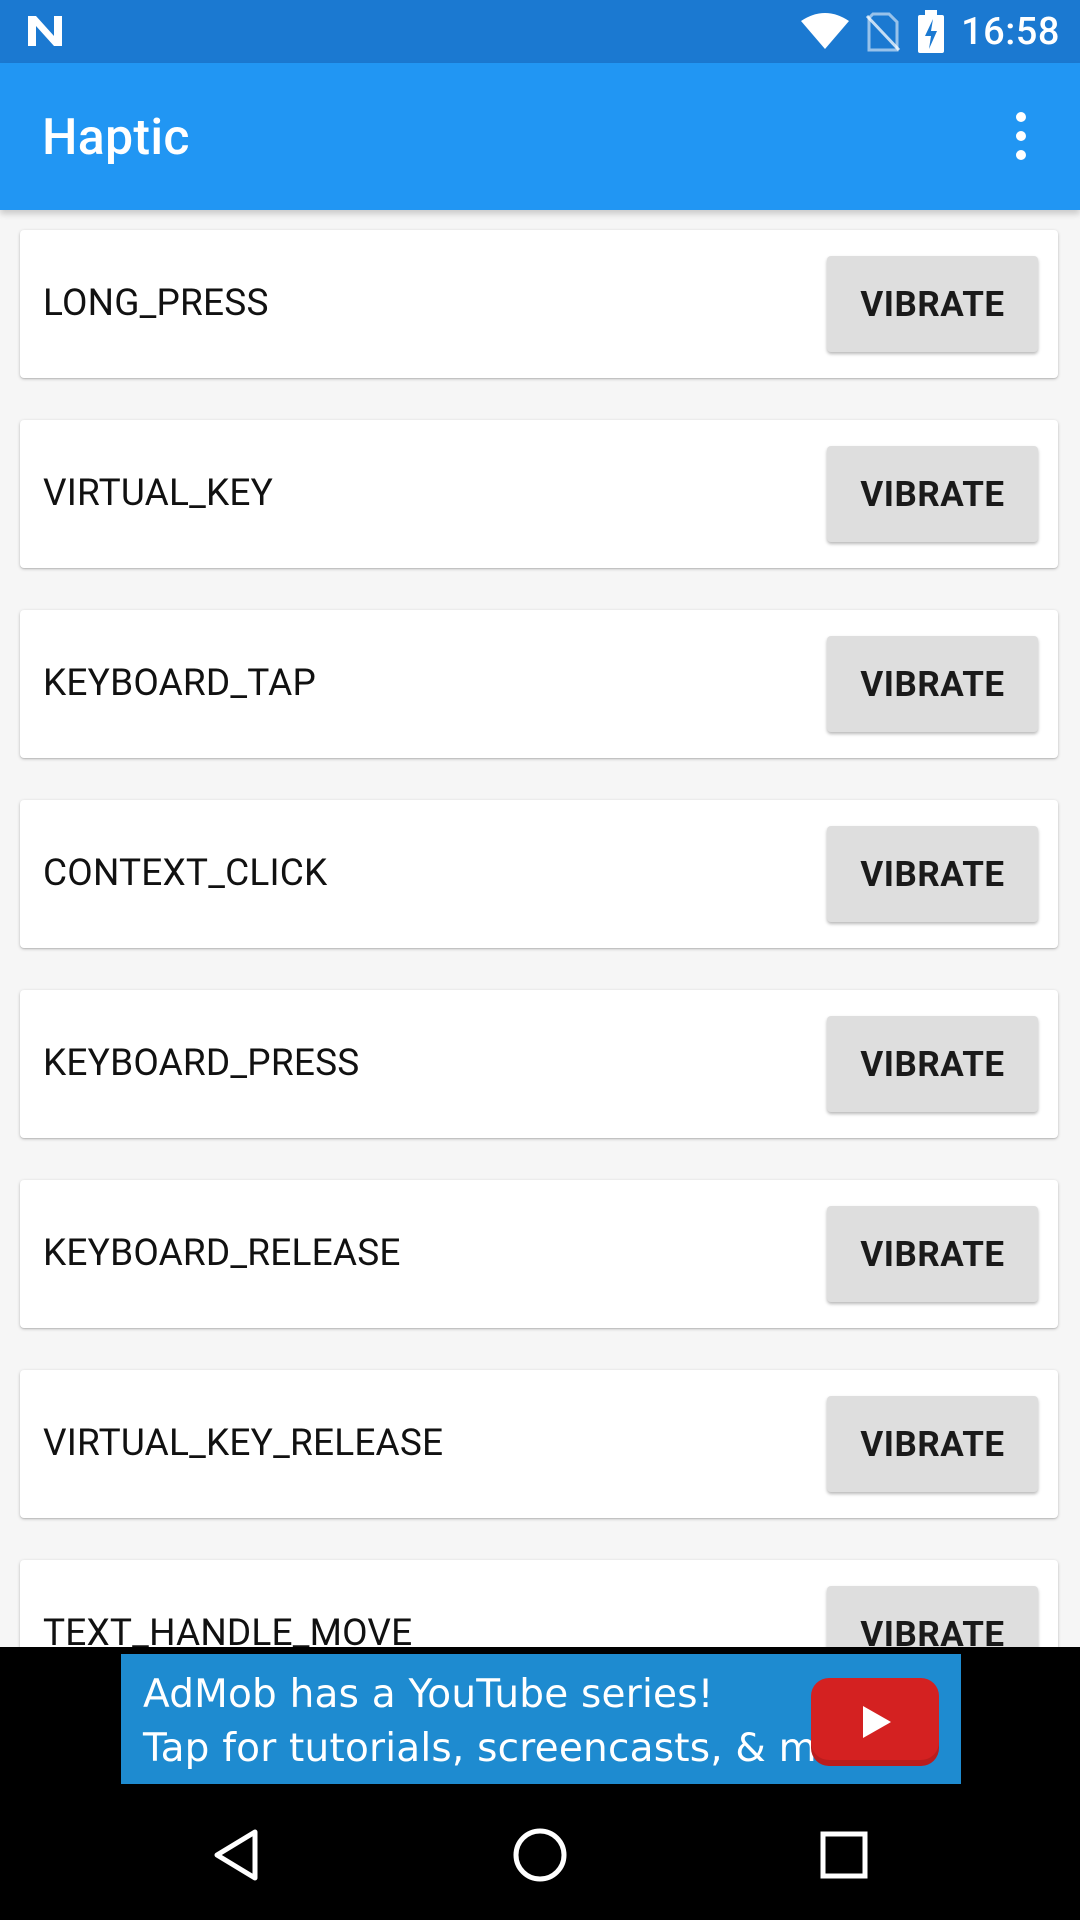  I want to click on haptic-label: CONTEXT_CLICK, so click(185, 873).